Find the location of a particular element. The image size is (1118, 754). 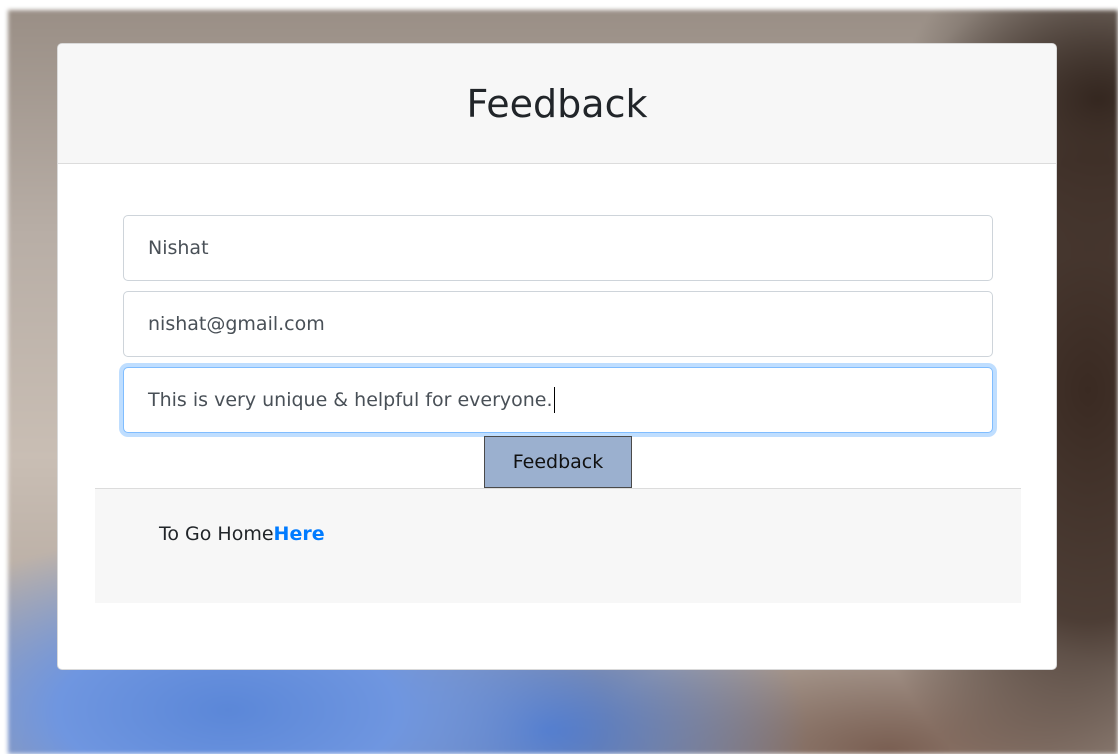

card-header: Feedback is located at coordinates (557, 104).